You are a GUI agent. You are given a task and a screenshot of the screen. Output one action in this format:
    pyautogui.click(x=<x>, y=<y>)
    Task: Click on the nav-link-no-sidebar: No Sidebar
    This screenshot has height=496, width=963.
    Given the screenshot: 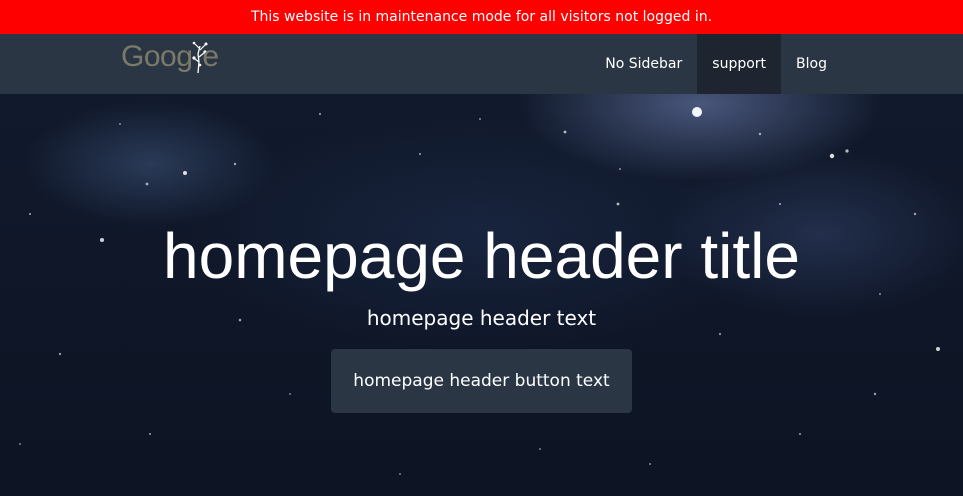 What is the action you would take?
    pyautogui.click(x=643, y=64)
    